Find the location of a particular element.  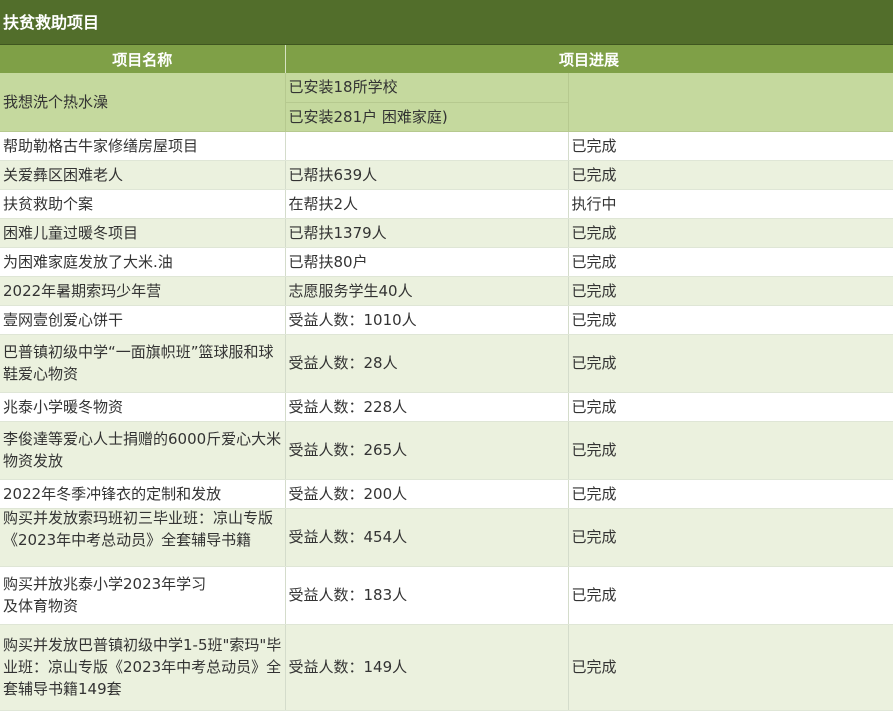

cell-project-name: 为困难家庭发放了大米.油 is located at coordinates (143, 262).